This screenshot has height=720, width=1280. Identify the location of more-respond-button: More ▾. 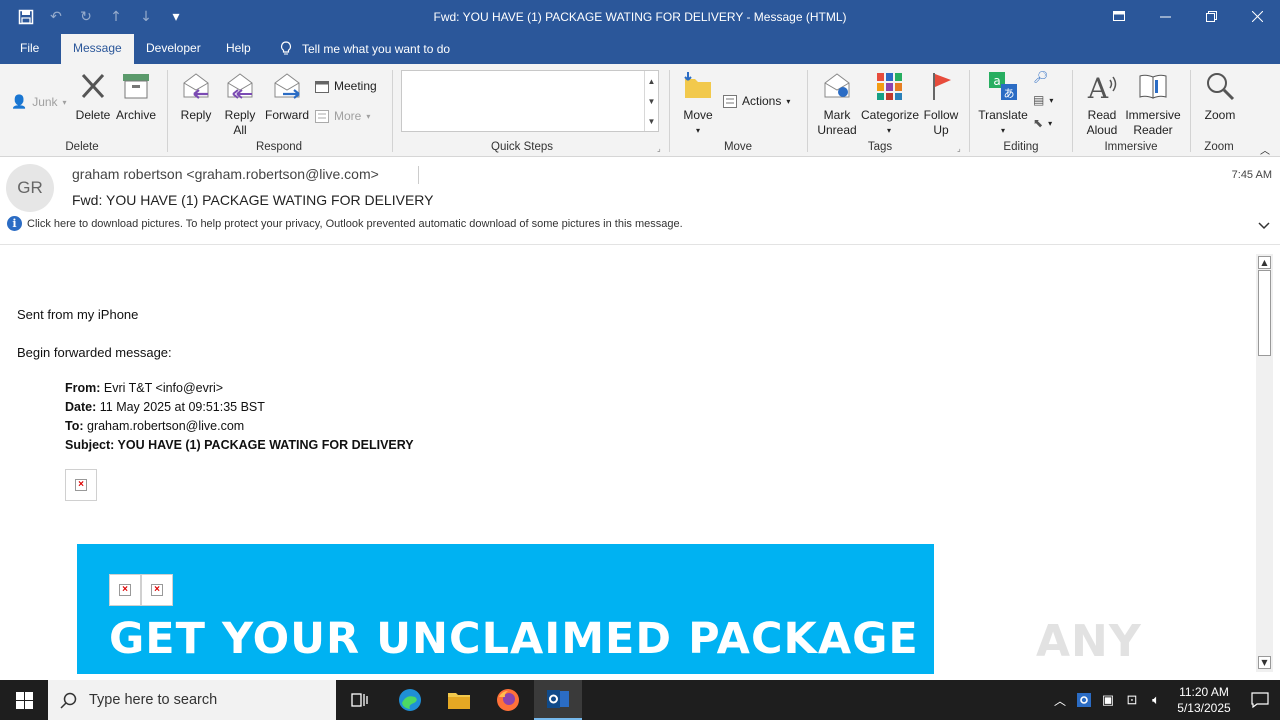
(342, 116).